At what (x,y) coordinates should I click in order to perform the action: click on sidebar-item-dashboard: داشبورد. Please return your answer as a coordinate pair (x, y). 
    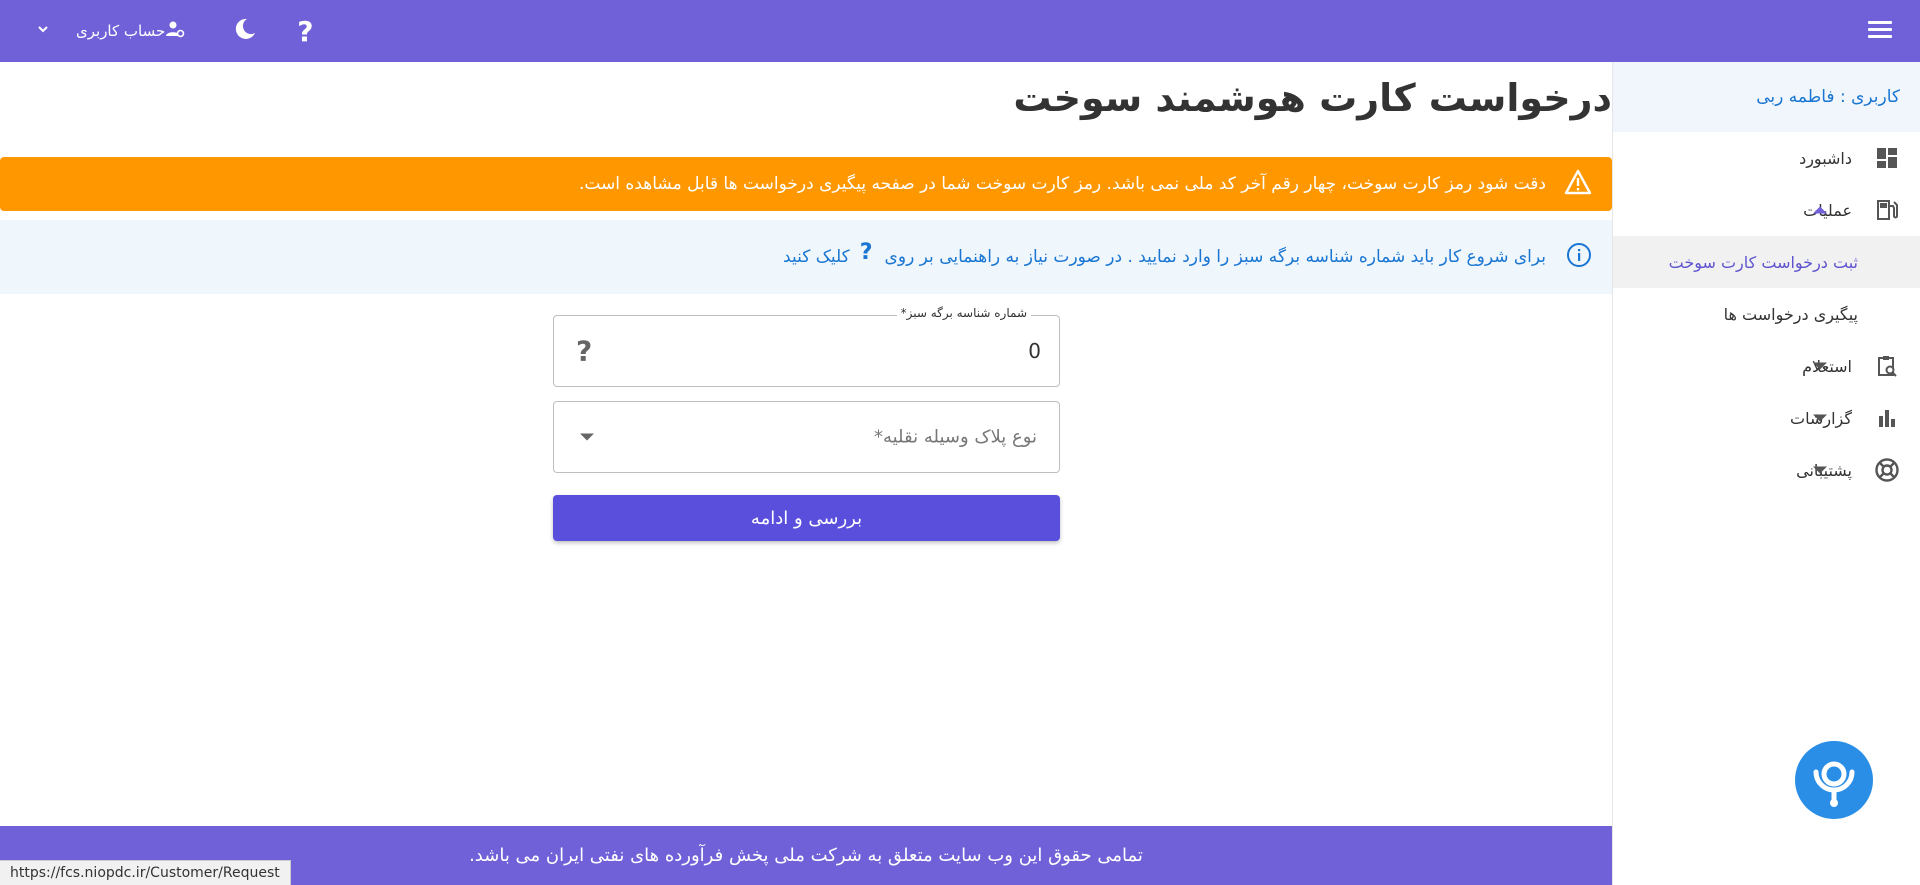
    Looking at the image, I should click on (1766, 158).